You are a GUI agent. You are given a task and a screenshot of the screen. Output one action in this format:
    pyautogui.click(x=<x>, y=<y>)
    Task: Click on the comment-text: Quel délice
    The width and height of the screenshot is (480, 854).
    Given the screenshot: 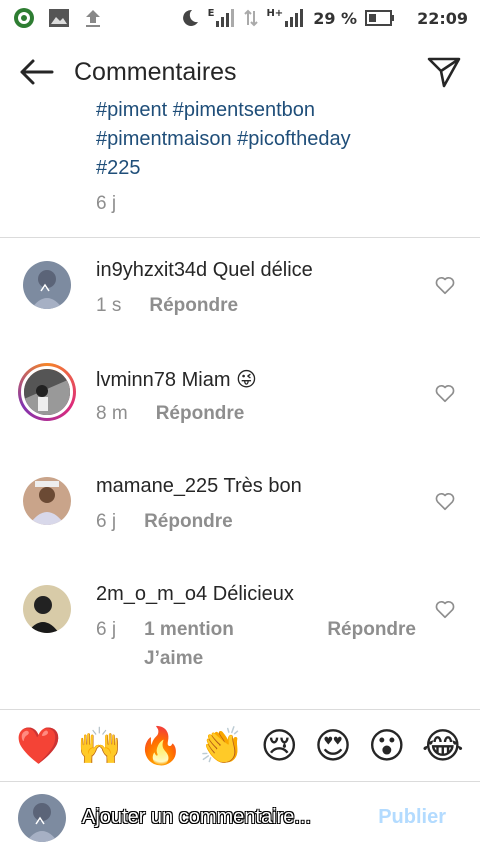 What is the action you would take?
    pyautogui.click(x=262, y=270)
    